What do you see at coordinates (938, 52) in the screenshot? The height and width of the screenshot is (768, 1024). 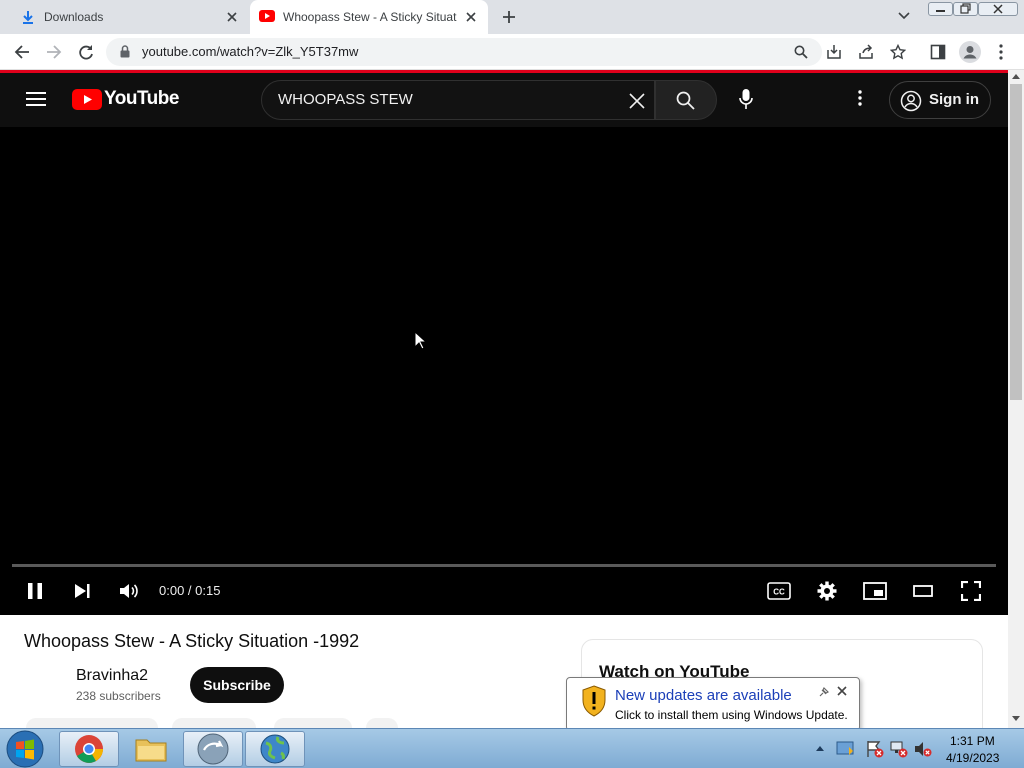 I see `side-panel-icon` at bounding box center [938, 52].